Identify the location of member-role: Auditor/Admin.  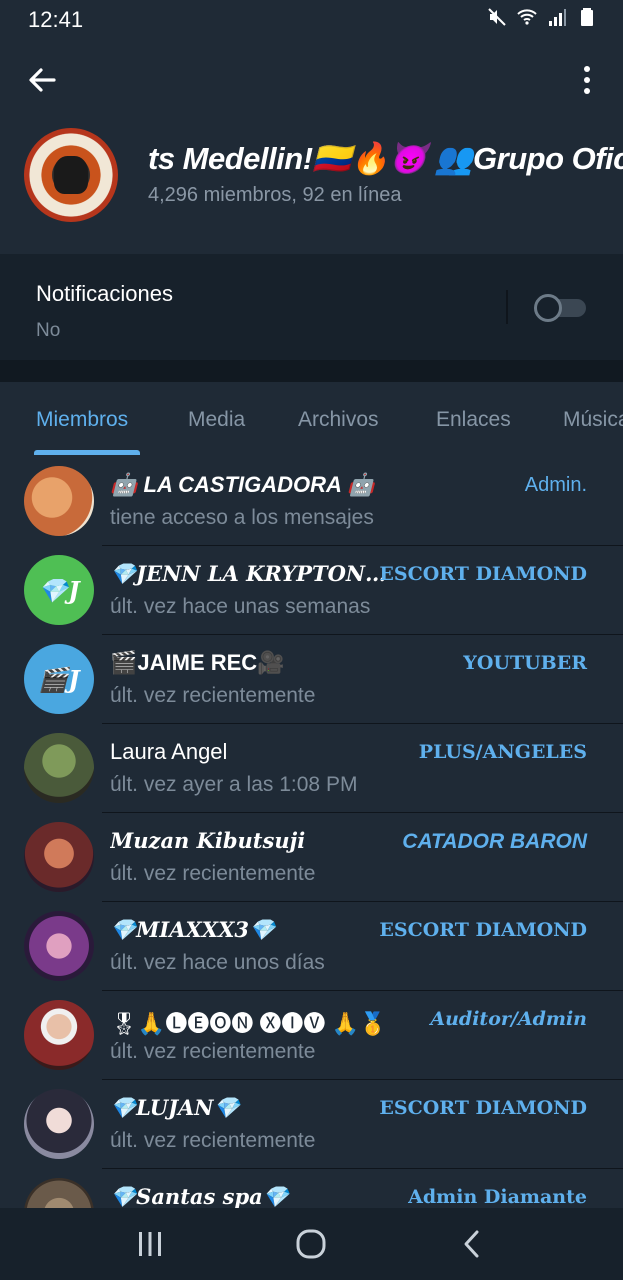
(508, 1019).